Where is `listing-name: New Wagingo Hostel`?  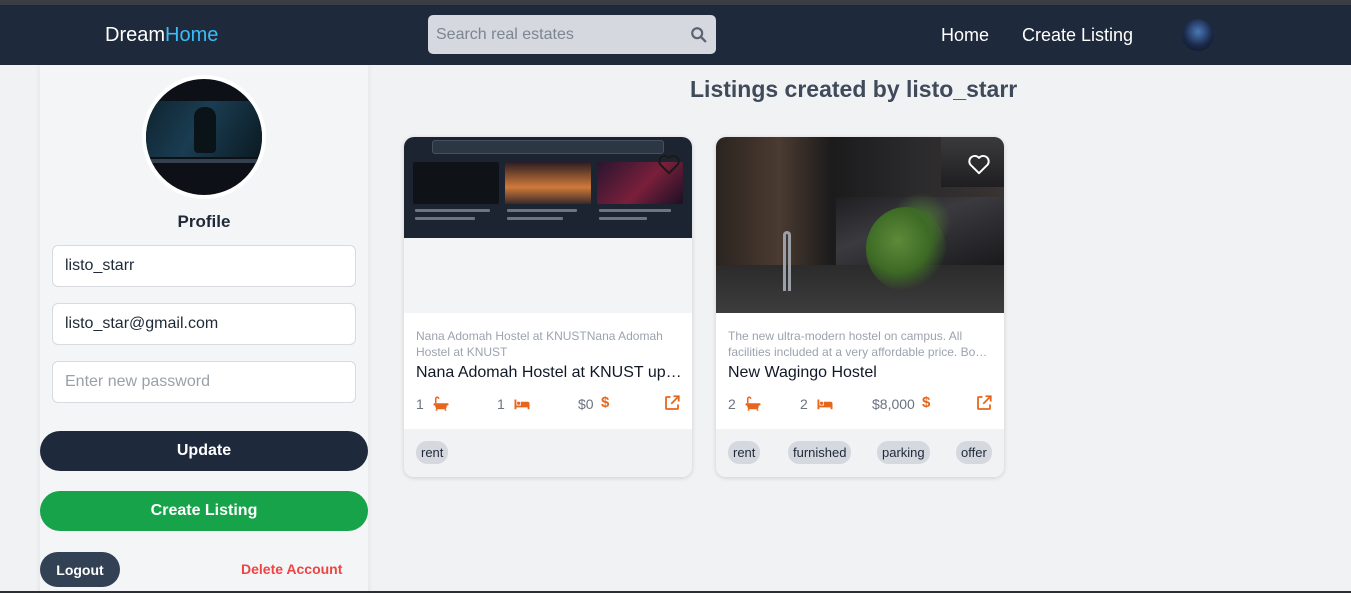
listing-name: New Wagingo Hostel is located at coordinates (861, 373).